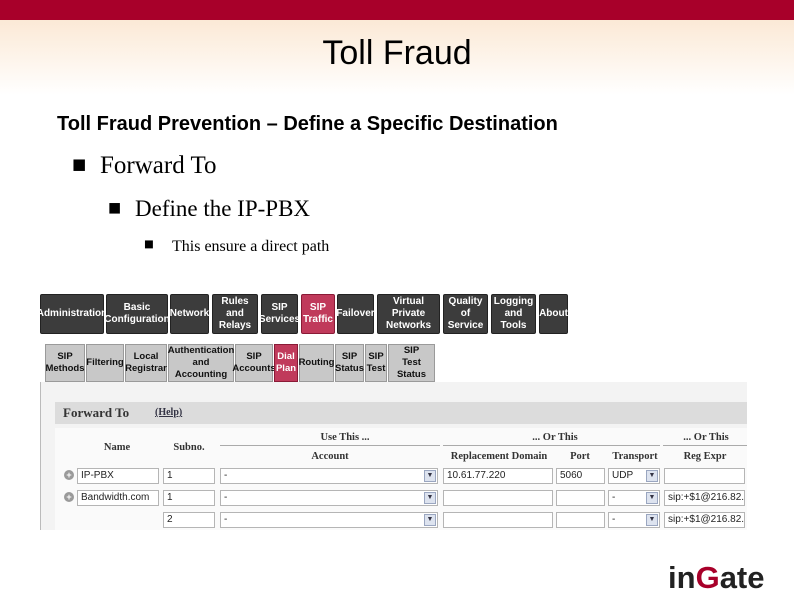 This screenshot has width=794, height=596. Describe the element at coordinates (580, 476) in the screenshot. I see `port-field: 5060` at that location.